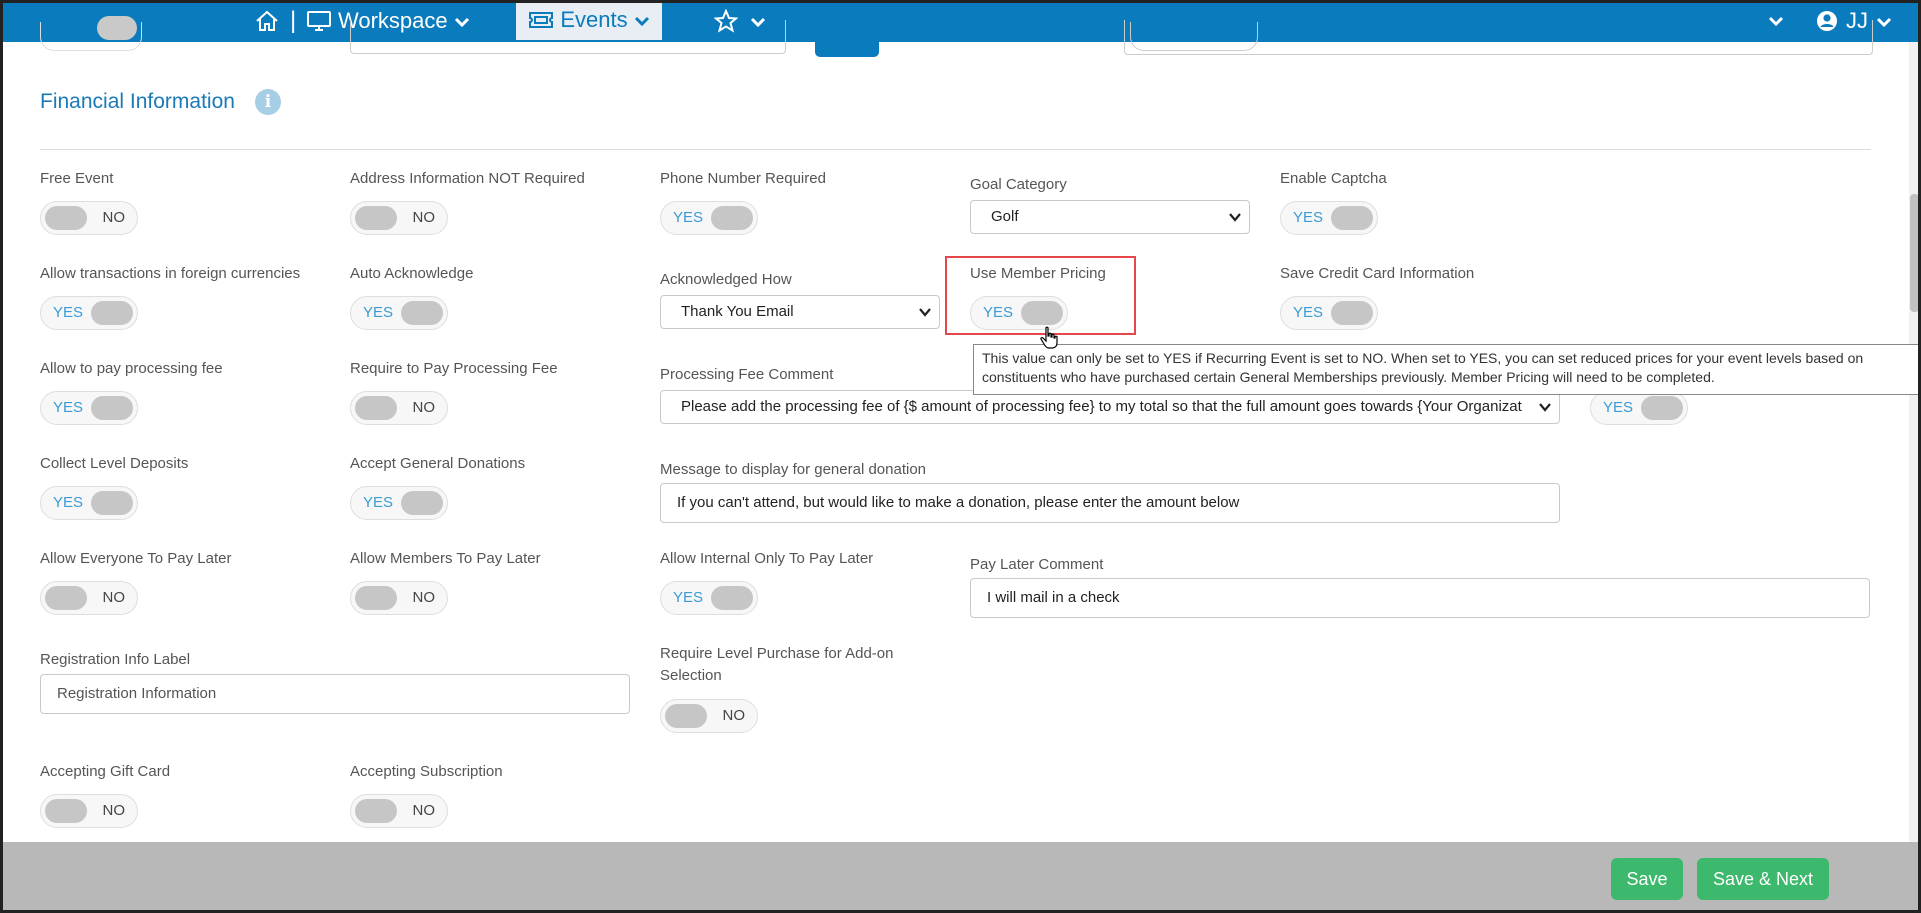  Describe the element at coordinates (568, 37) in the screenshot. I see `partial-input` at that location.